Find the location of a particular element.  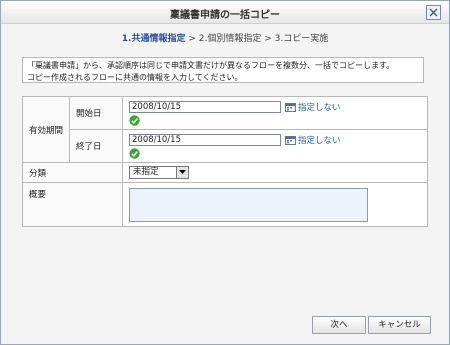

summary-cell is located at coordinates (275, 204).